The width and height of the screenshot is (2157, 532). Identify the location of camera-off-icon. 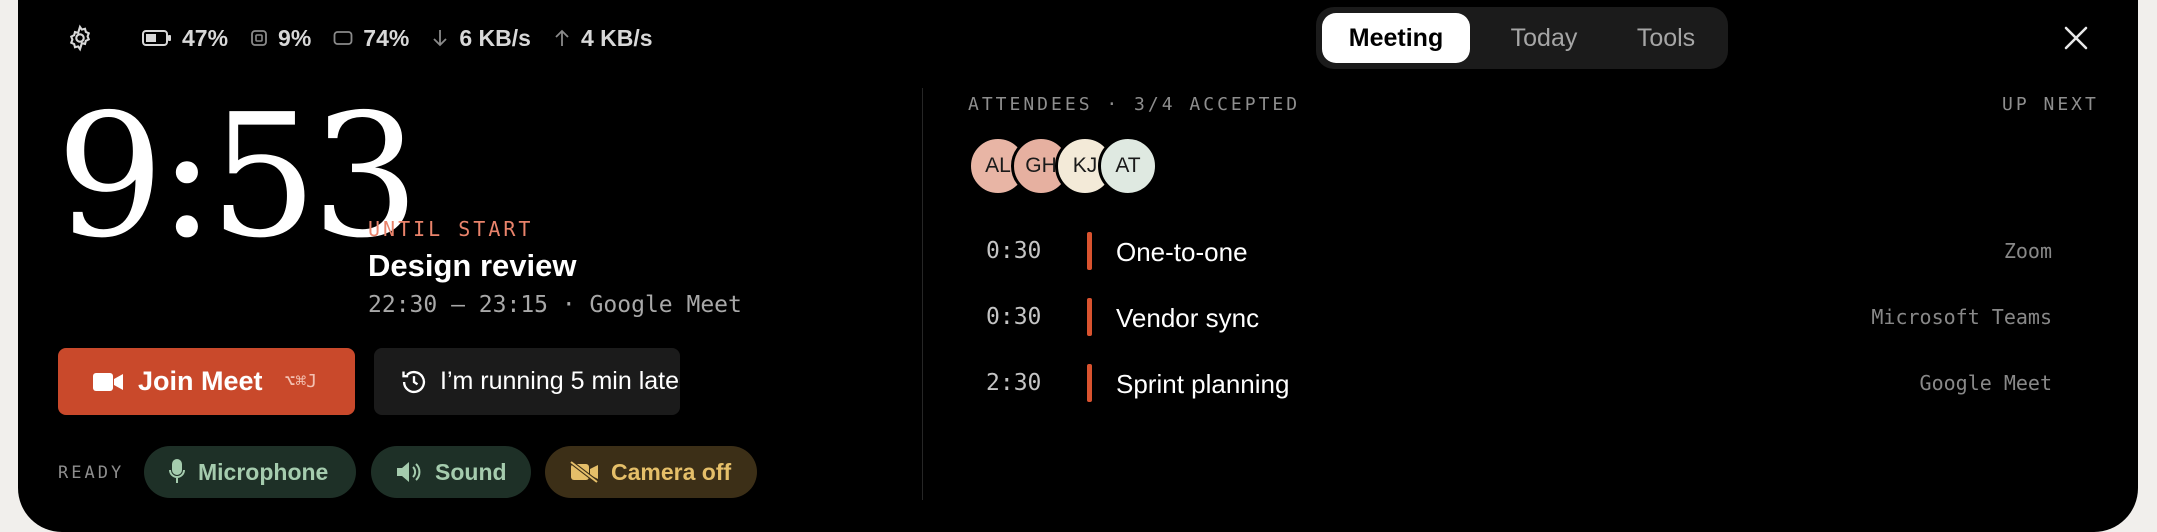
(584, 472).